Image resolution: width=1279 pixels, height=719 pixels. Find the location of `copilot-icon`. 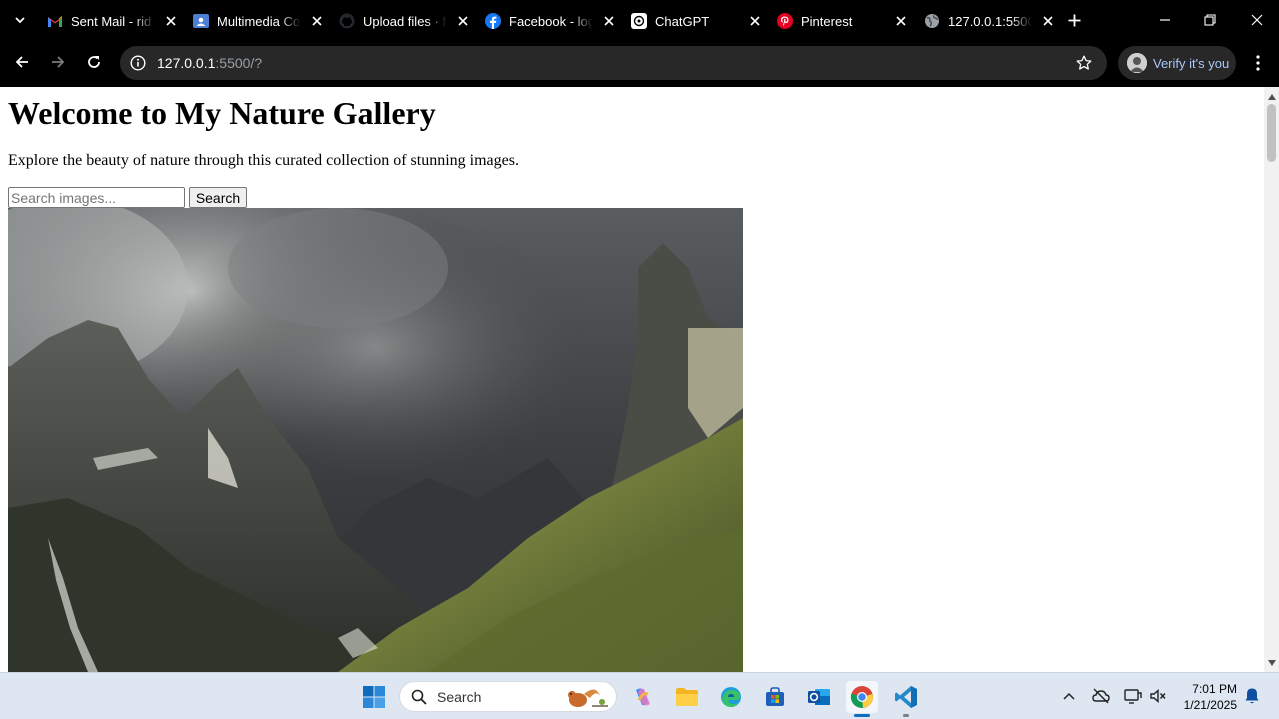

copilot-icon is located at coordinates (643, 697).